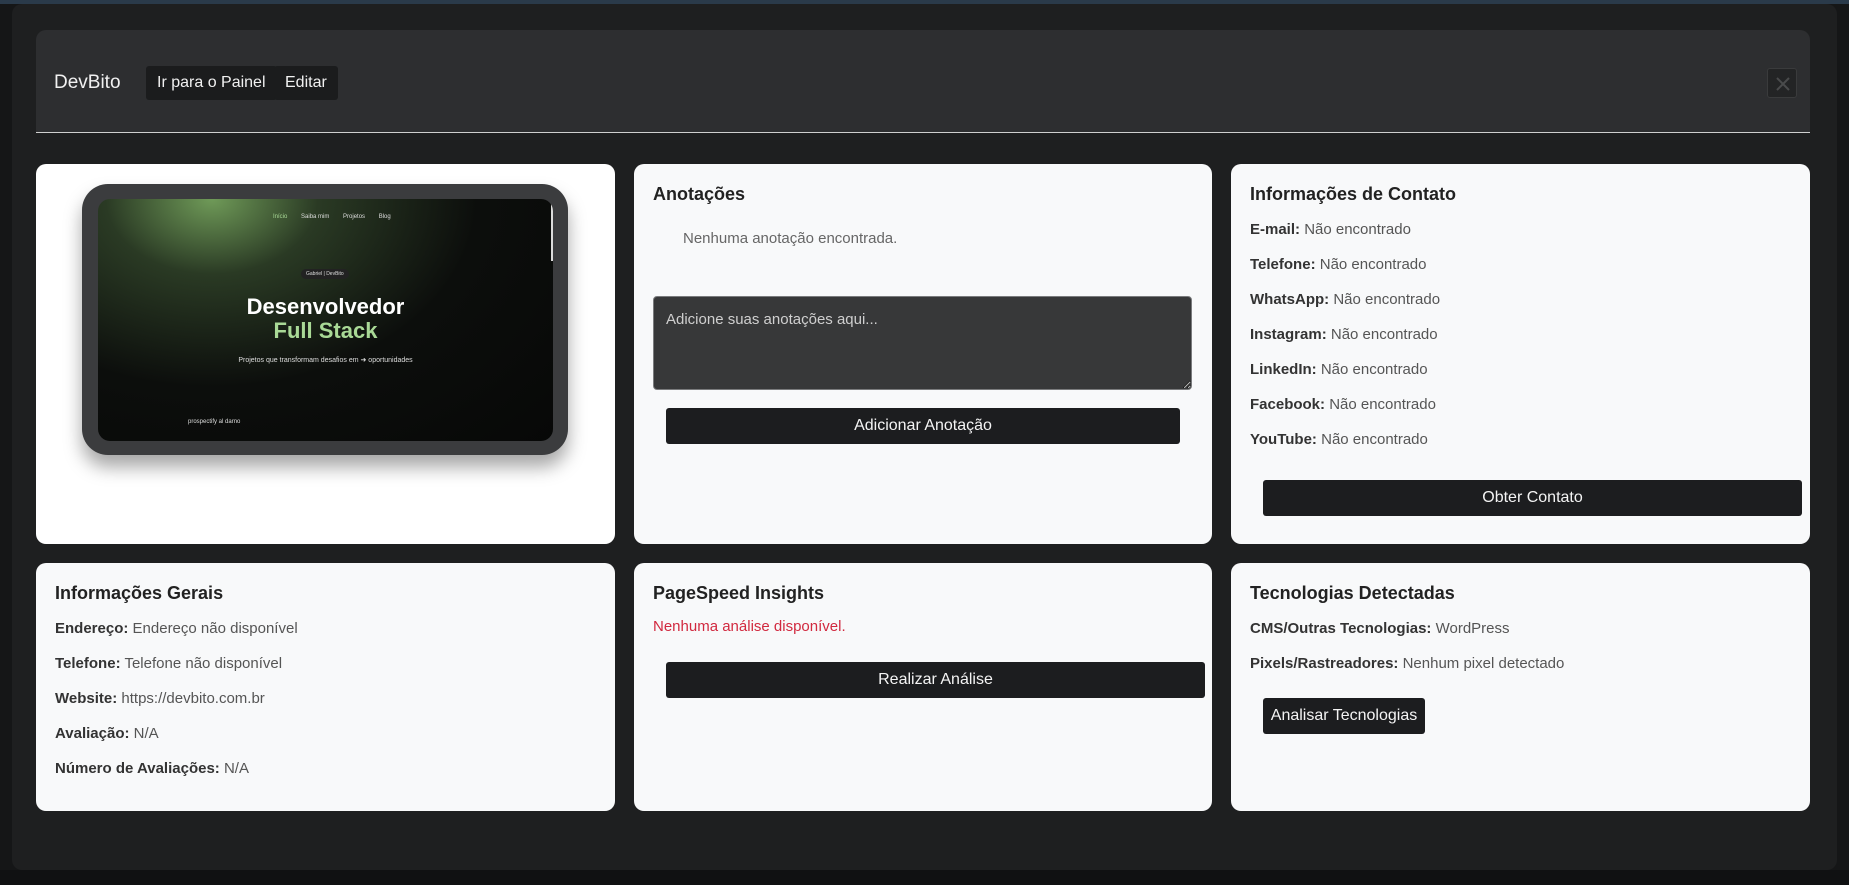  Describe the element at coordinates (1380, 628) in the screenshot. I see `tech-row-cms: CMS/Outras Tecnologias: WordPress` at that location.